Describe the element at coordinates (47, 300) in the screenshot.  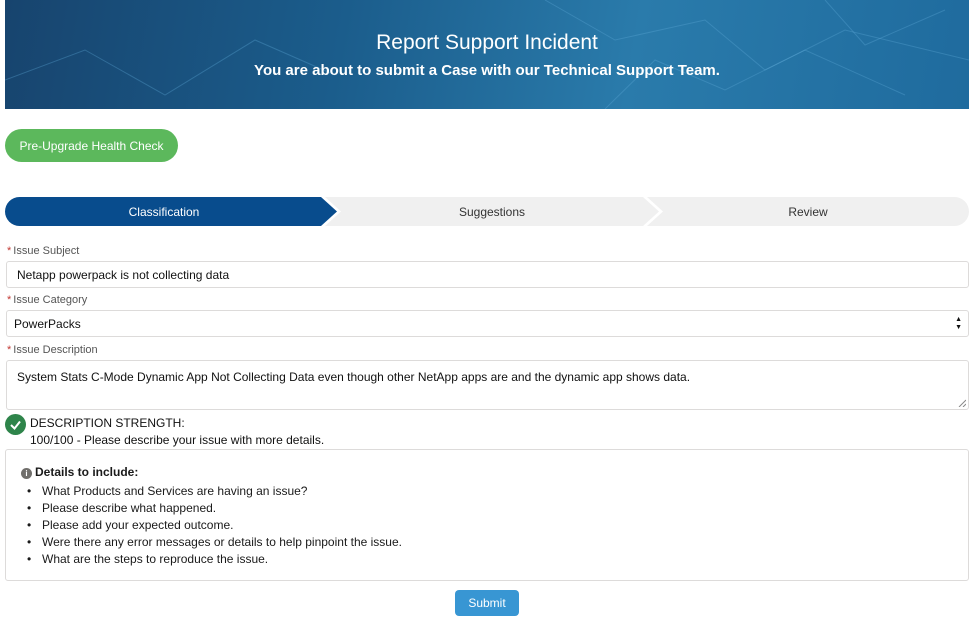
I see `issue-category-label: * Issue Category` at that location.